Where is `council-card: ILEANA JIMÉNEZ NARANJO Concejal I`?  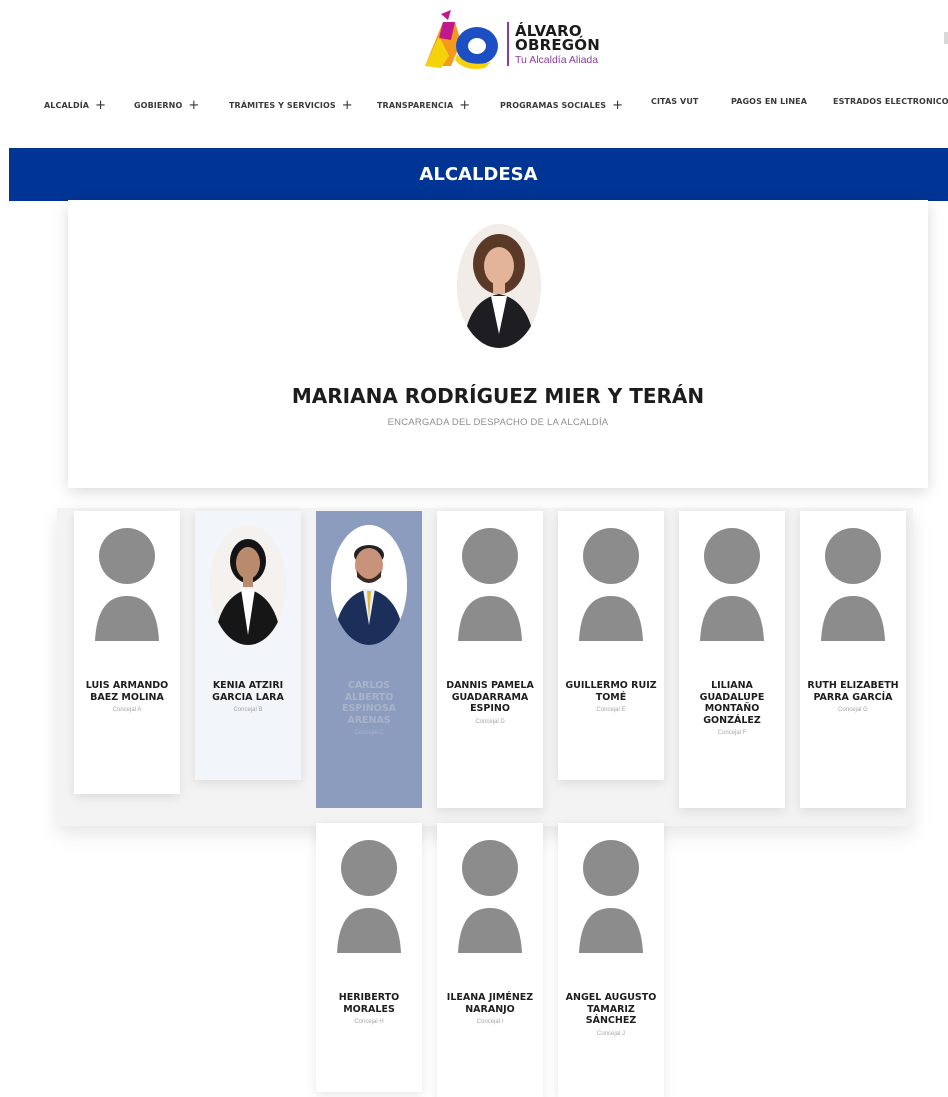 council-card: ILEANA JIMÉNEZ NARANJO Concejal I is located at coordinates (490, 960).